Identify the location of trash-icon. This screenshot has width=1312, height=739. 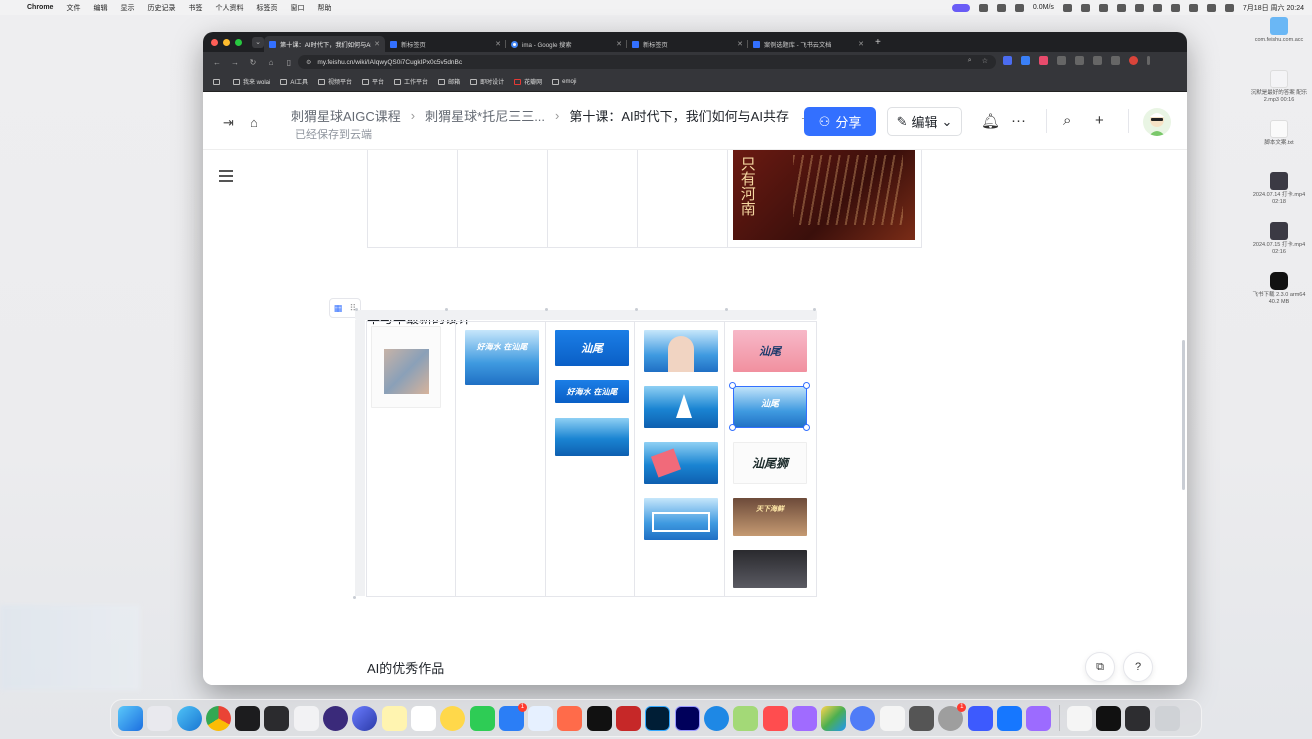
(1167, 718).